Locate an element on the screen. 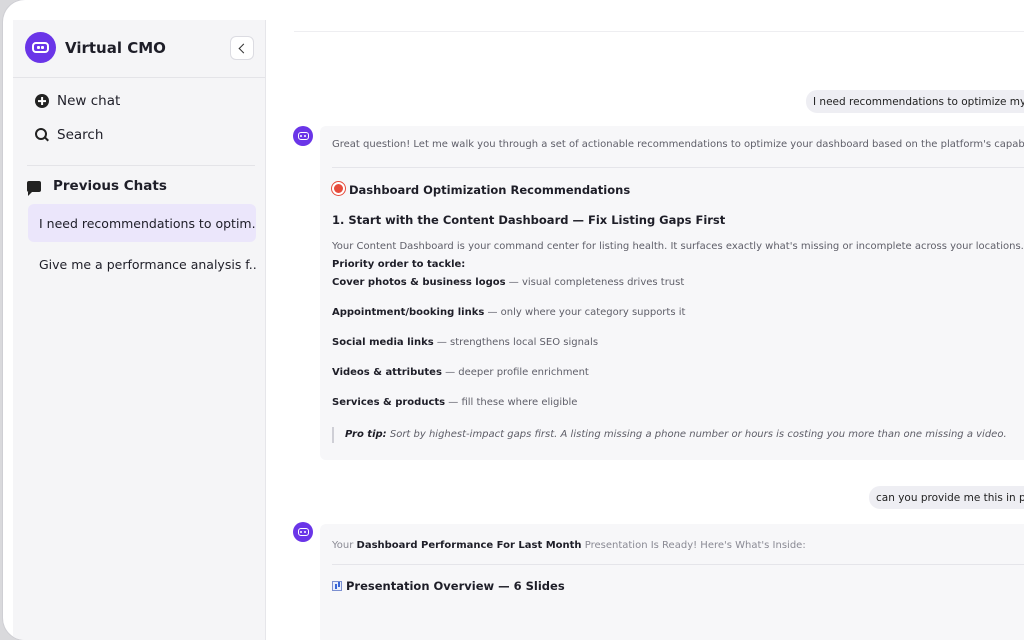 The height and width of the screenshot is (640, 1024). new-chat-button: New chat is located at coordinates (77, 101).